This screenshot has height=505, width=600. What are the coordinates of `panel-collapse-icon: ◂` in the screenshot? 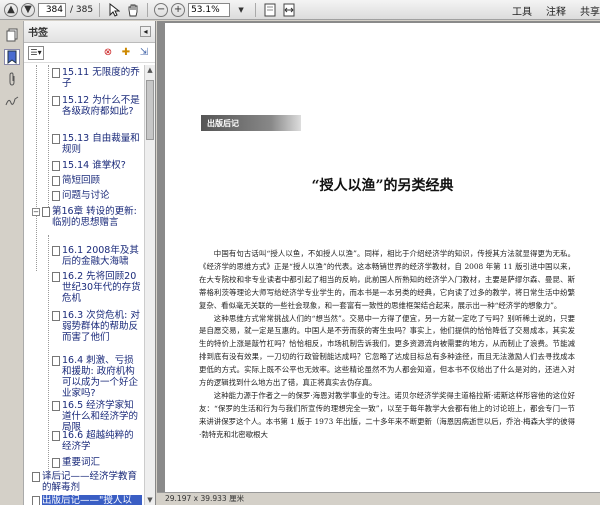 It's located at (145, 31).